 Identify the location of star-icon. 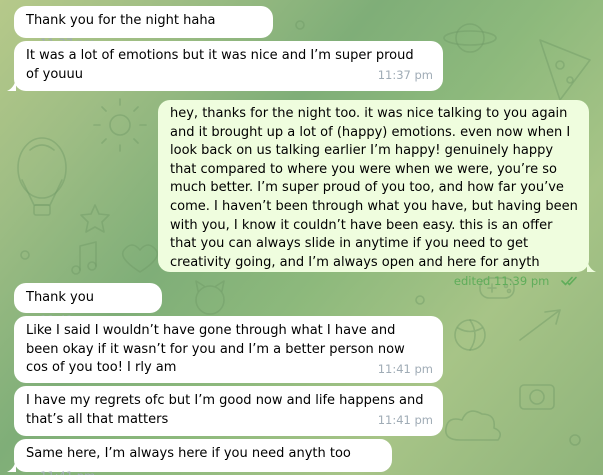
(95, 218).